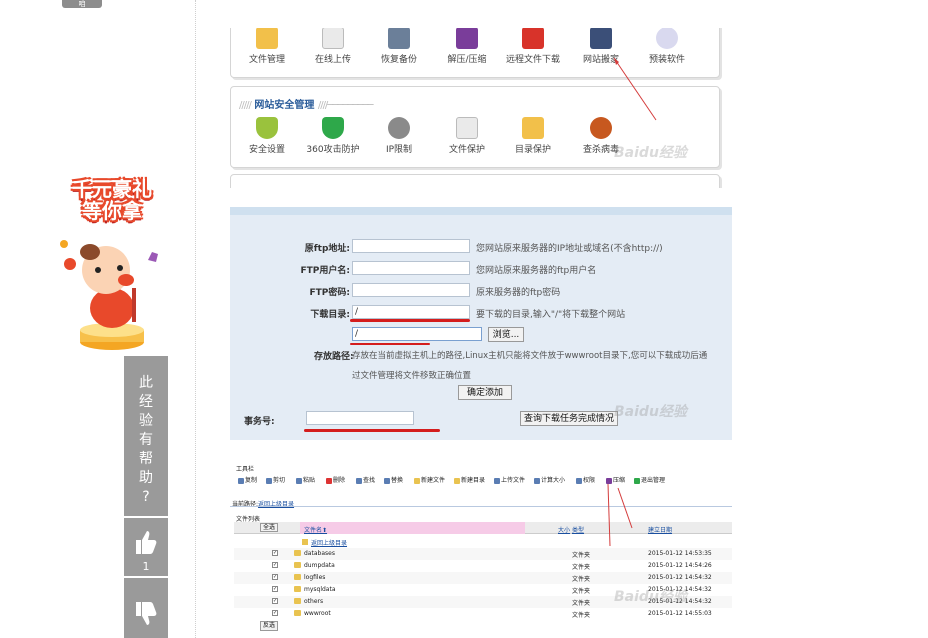 The height and width of the screenshot is (638, 928). Describe the element at coordinates (635, 89) in the screenshot. I see `annotation-arrow` at that location.